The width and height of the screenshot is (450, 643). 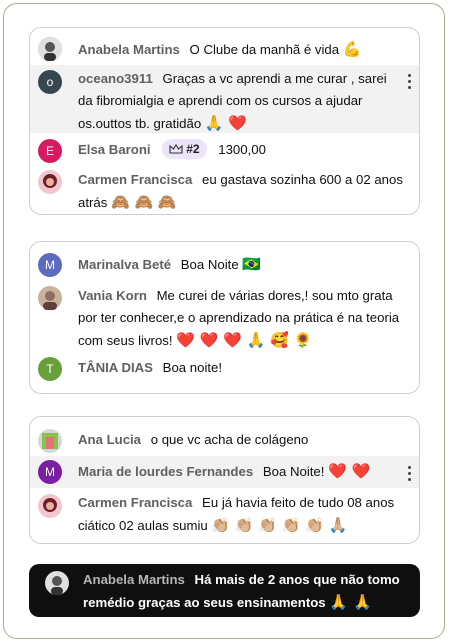 What do you see at coordinates (293, 471) in the screenshot?
I see `message-text: Boa Noite!` at bounding box center [293, 471].